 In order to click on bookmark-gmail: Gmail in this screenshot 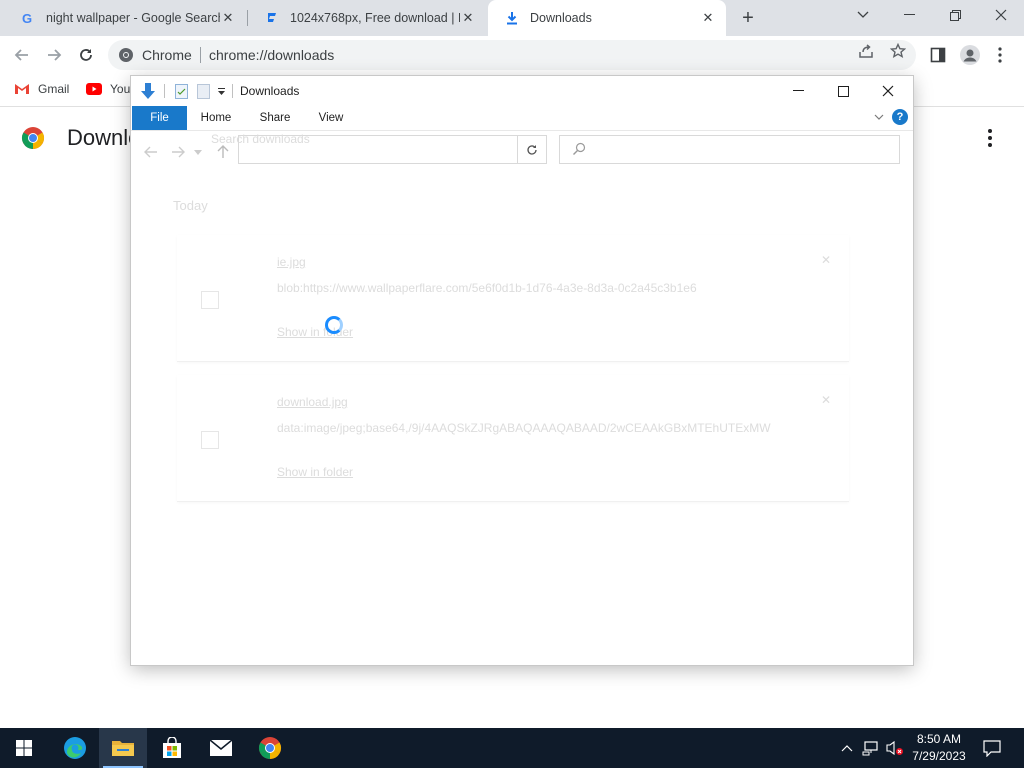, I will do `click(41, 89)`.